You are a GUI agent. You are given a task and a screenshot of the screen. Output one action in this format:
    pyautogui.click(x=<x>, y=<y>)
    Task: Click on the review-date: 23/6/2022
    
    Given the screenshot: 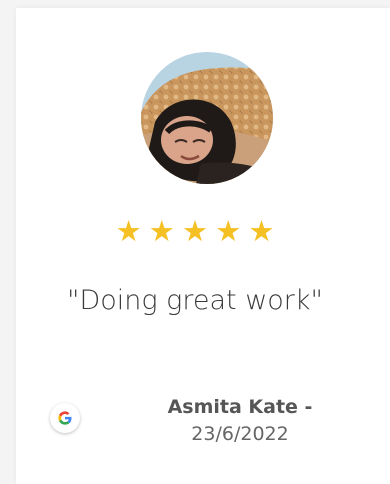 What is the action you would take?
    pyautogui.click(x=240, y=434)
    